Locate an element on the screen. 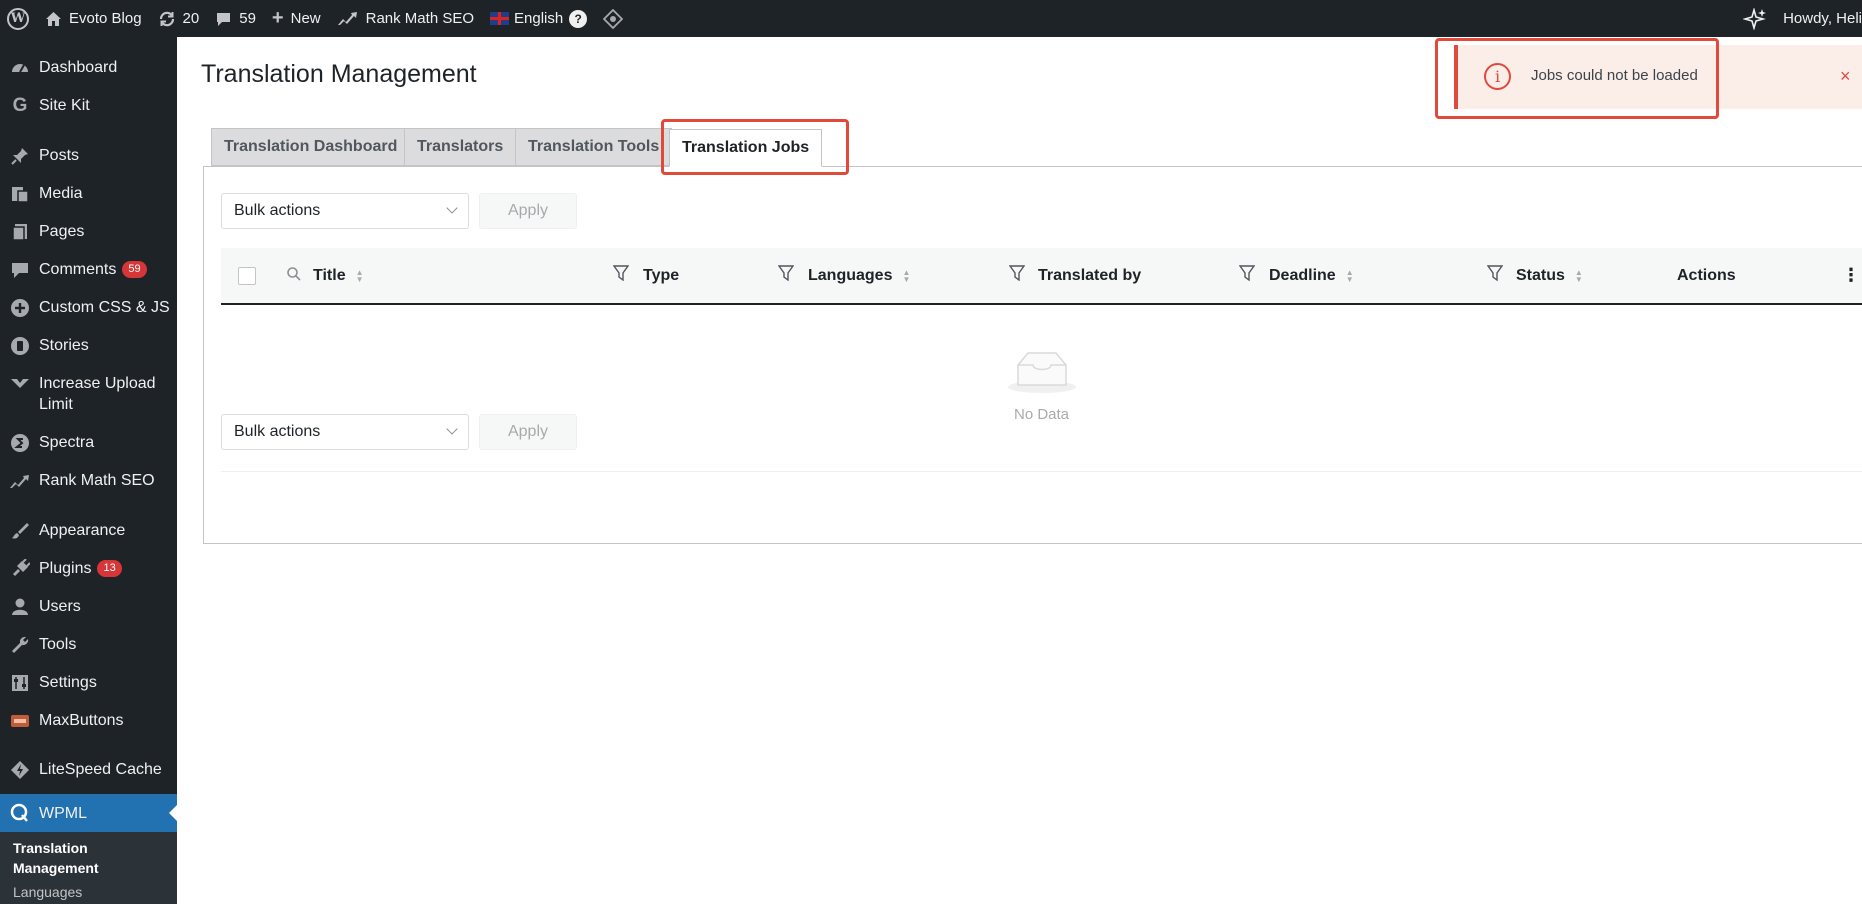 The height and width of the screenshot is (904, 1862). new-label: New is located at coordinates (305, 18).